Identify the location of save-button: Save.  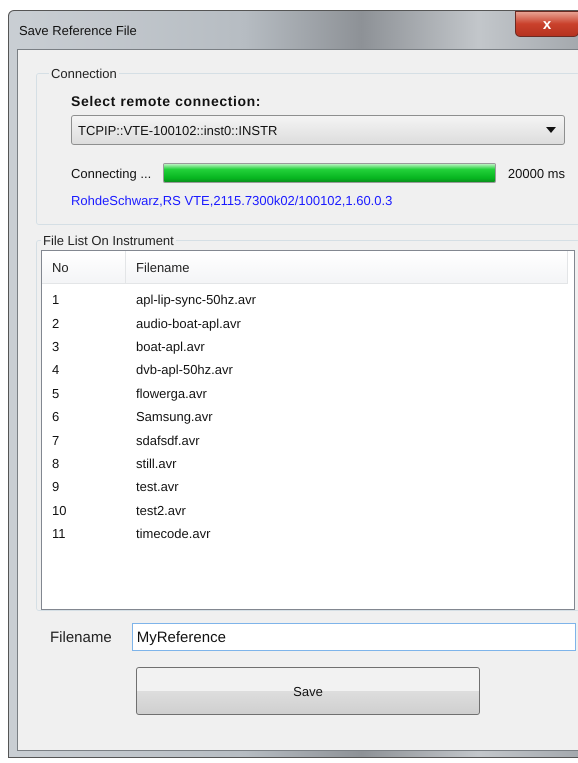
(308, 691).